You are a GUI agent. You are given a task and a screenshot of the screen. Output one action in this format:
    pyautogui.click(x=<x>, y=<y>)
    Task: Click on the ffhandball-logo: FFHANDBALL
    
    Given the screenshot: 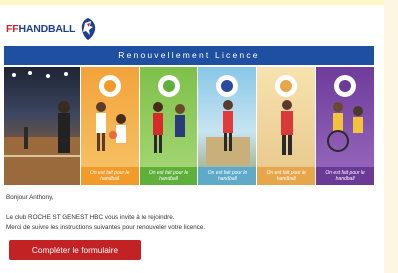 What is the action you would take?
    pyautogui.click(x=52, y=29)
    